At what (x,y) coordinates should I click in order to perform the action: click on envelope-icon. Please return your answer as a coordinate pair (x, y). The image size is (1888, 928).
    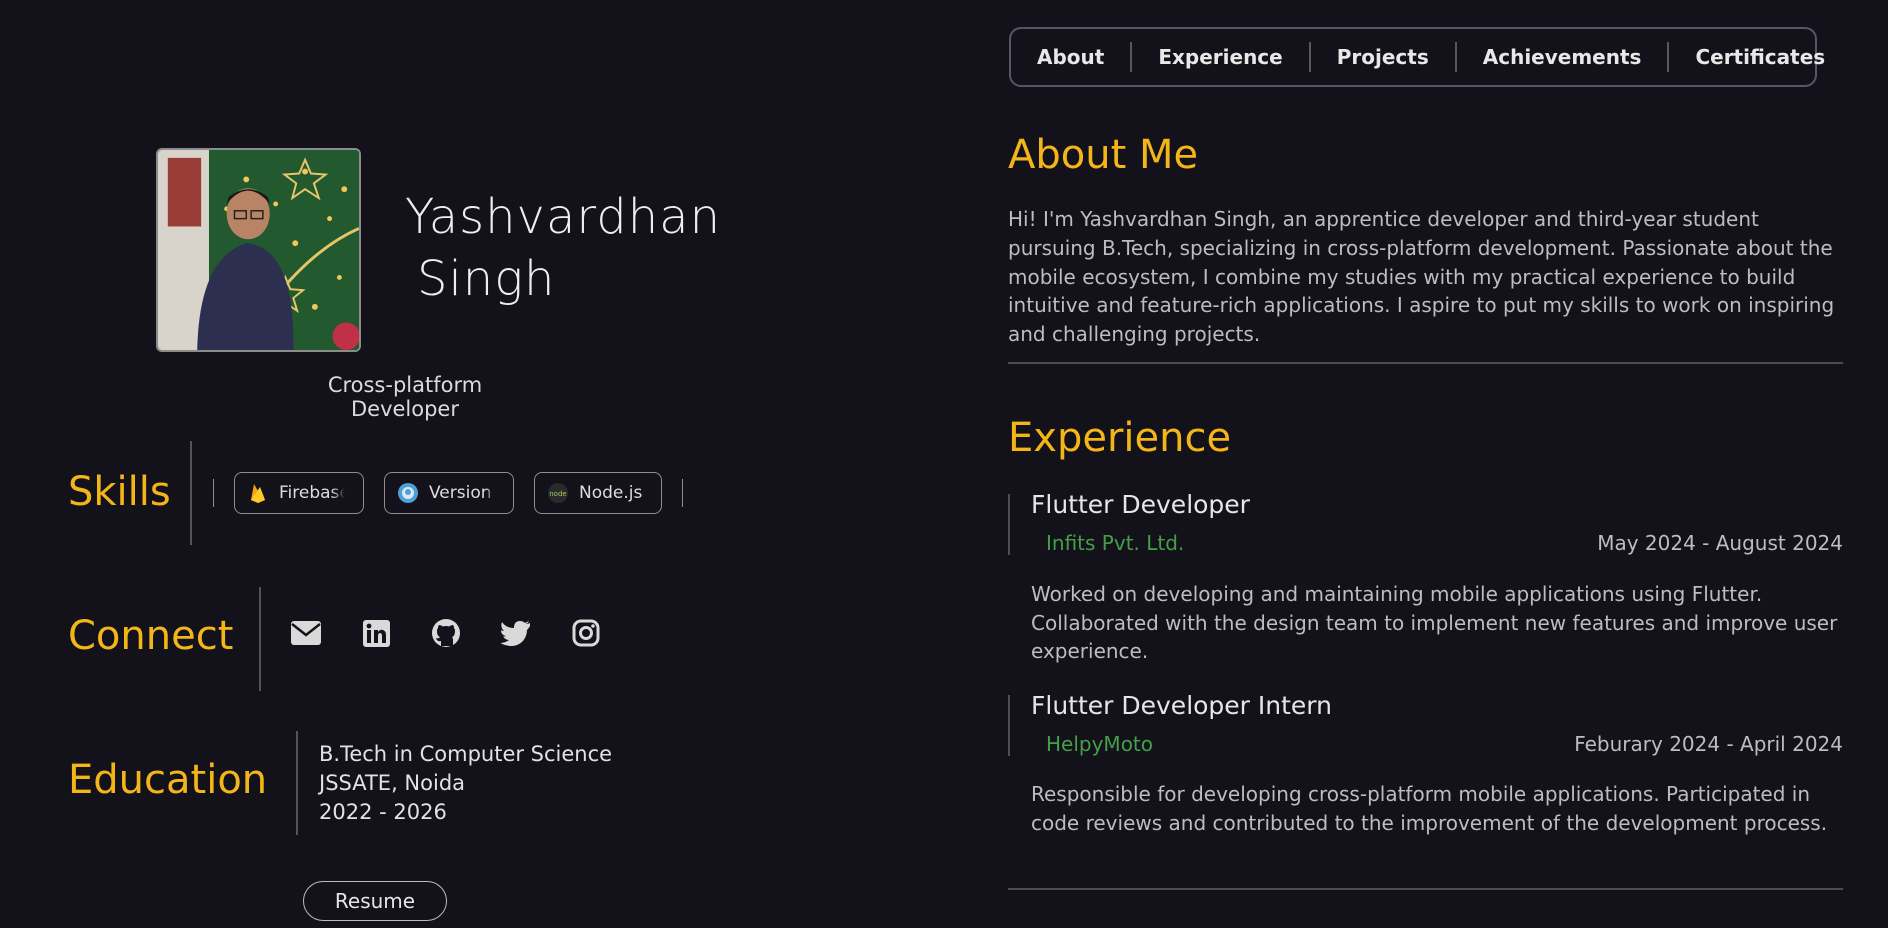
    Looking at the image, I should click on (306, 633).